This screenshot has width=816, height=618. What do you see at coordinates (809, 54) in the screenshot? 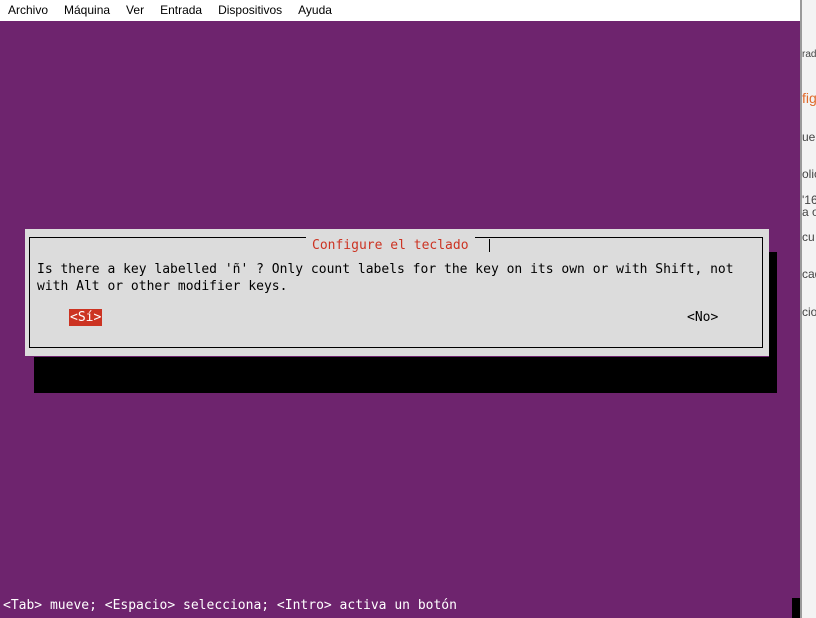
I see `bg-fragment: rad` at bounding box center [809, 54].